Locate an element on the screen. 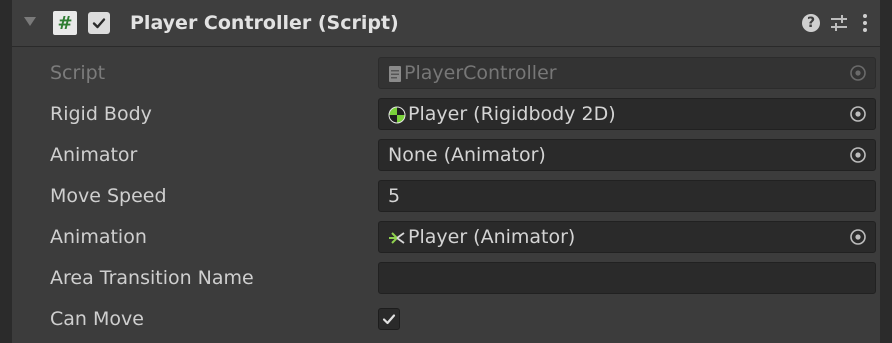 The image size is (892, 343). row-rigid-body: Rigid Body Player (Rigidbody 2D) is located at coordinates (446, 114).